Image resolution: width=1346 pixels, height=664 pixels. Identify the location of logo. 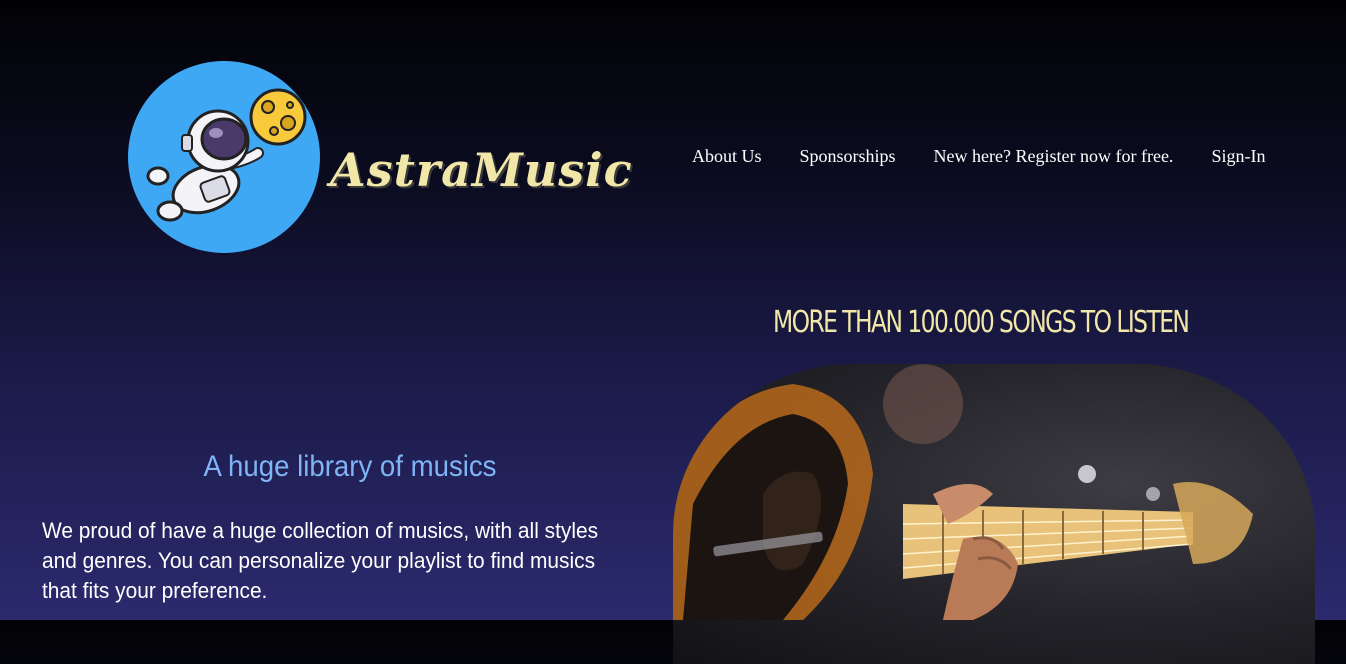
(224, 157).